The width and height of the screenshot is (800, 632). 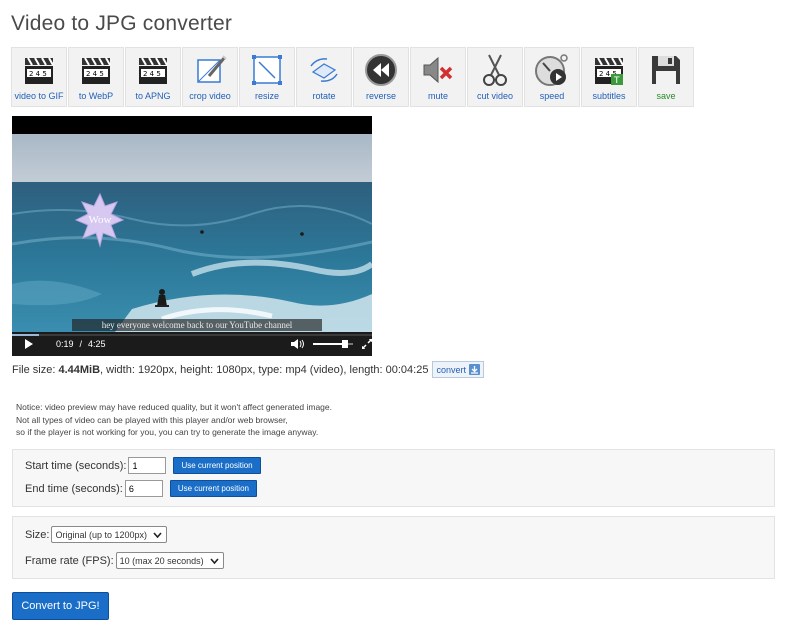 I want to click on end-use-current-button: Use current position, so click(x=213, y=488).